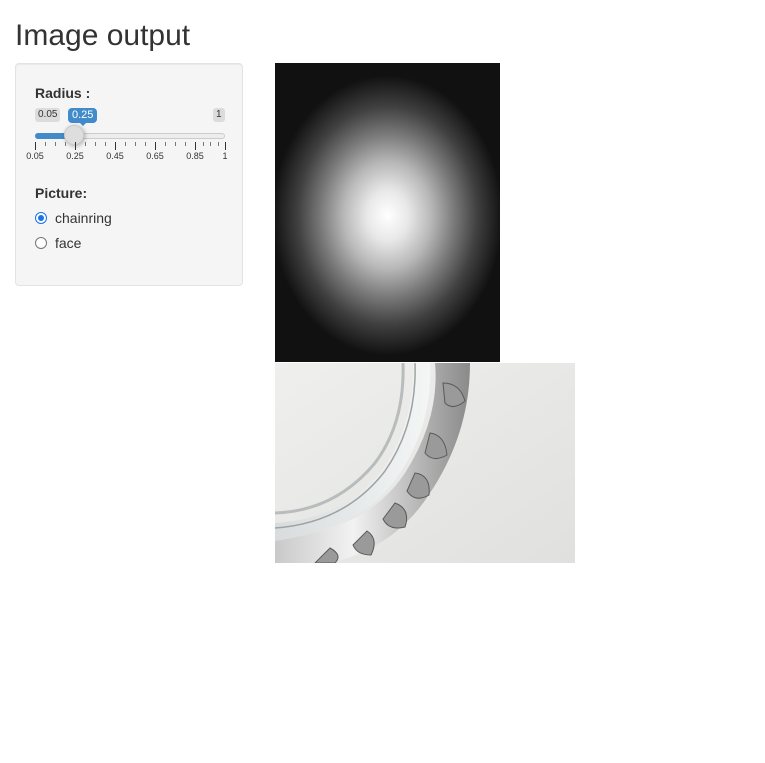 The image size is (765, 763). Describe the element at coordinates (115, 156) in the screenshot. I see `slider-tick-label: 0.45` at that location.